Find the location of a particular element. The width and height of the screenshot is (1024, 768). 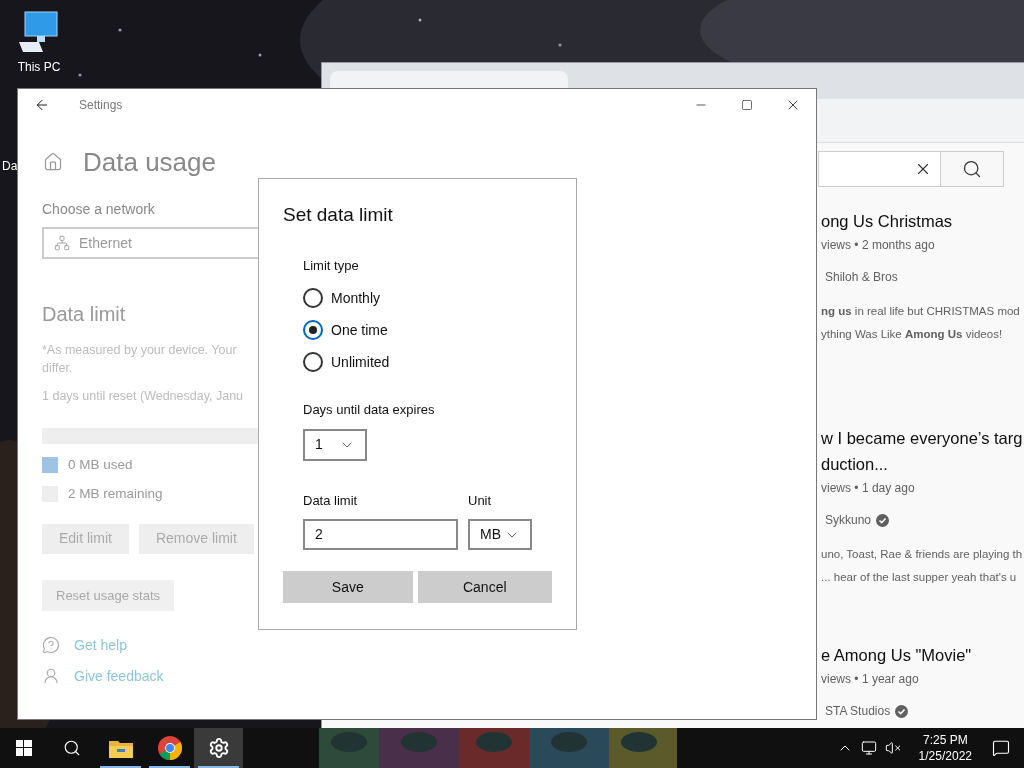

search-icon is located at coordinates (72, 748).